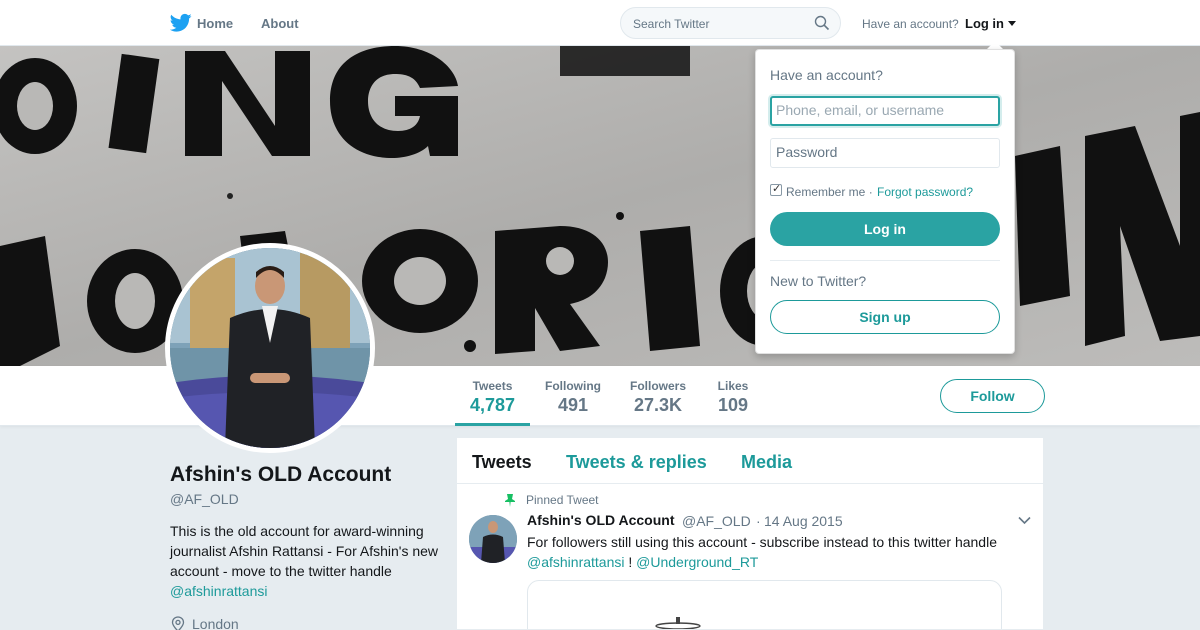 The height and width of the screenshot is (630, 1200). I want to click on signup-button: Sign up, so click(885, 317).